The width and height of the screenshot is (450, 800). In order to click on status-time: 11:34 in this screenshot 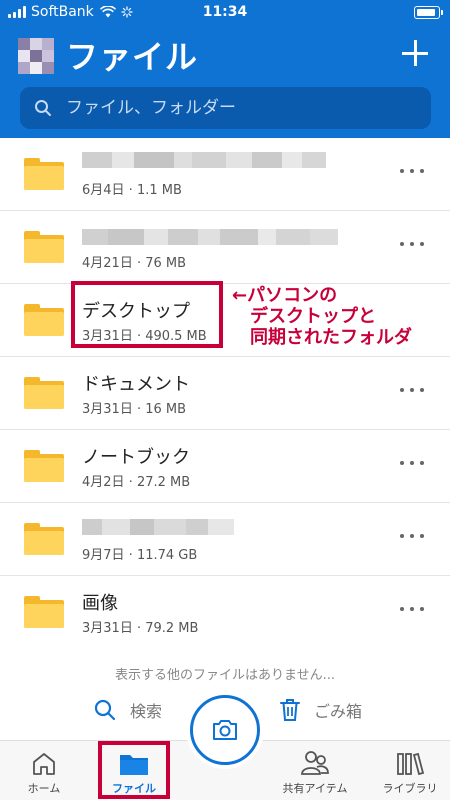, I will do `click(225, 12)`.